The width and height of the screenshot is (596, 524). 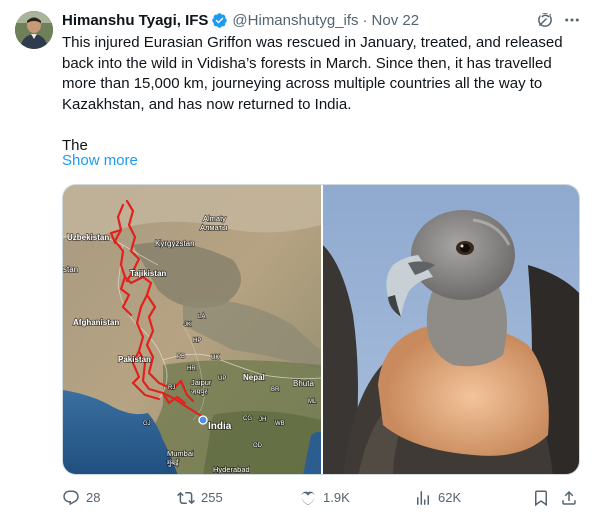 I want to click on reply-count: 28, so click(x=93, y=497).